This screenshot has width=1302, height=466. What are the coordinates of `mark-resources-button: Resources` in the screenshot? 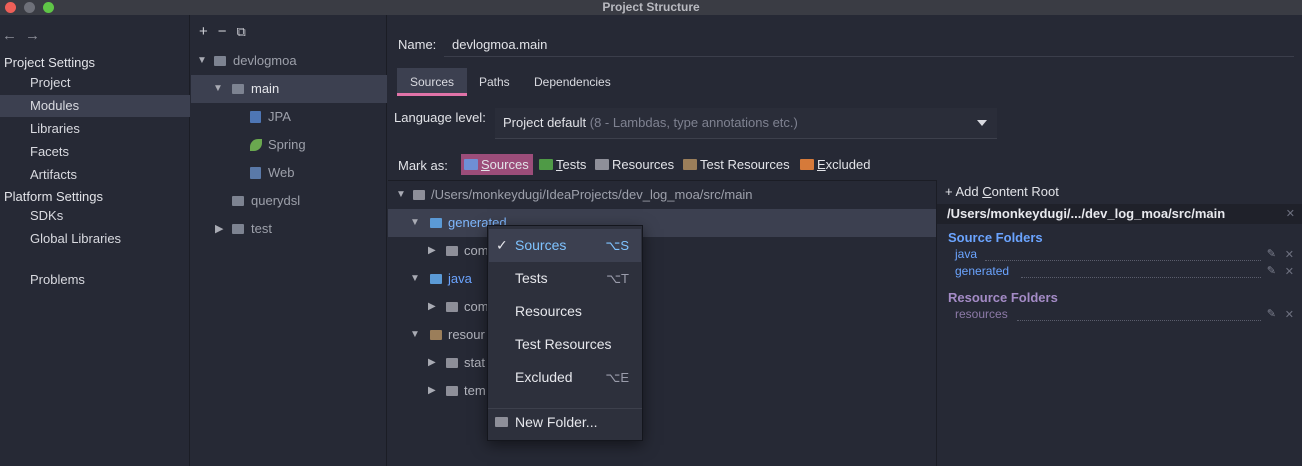 It's located at (633, 164).